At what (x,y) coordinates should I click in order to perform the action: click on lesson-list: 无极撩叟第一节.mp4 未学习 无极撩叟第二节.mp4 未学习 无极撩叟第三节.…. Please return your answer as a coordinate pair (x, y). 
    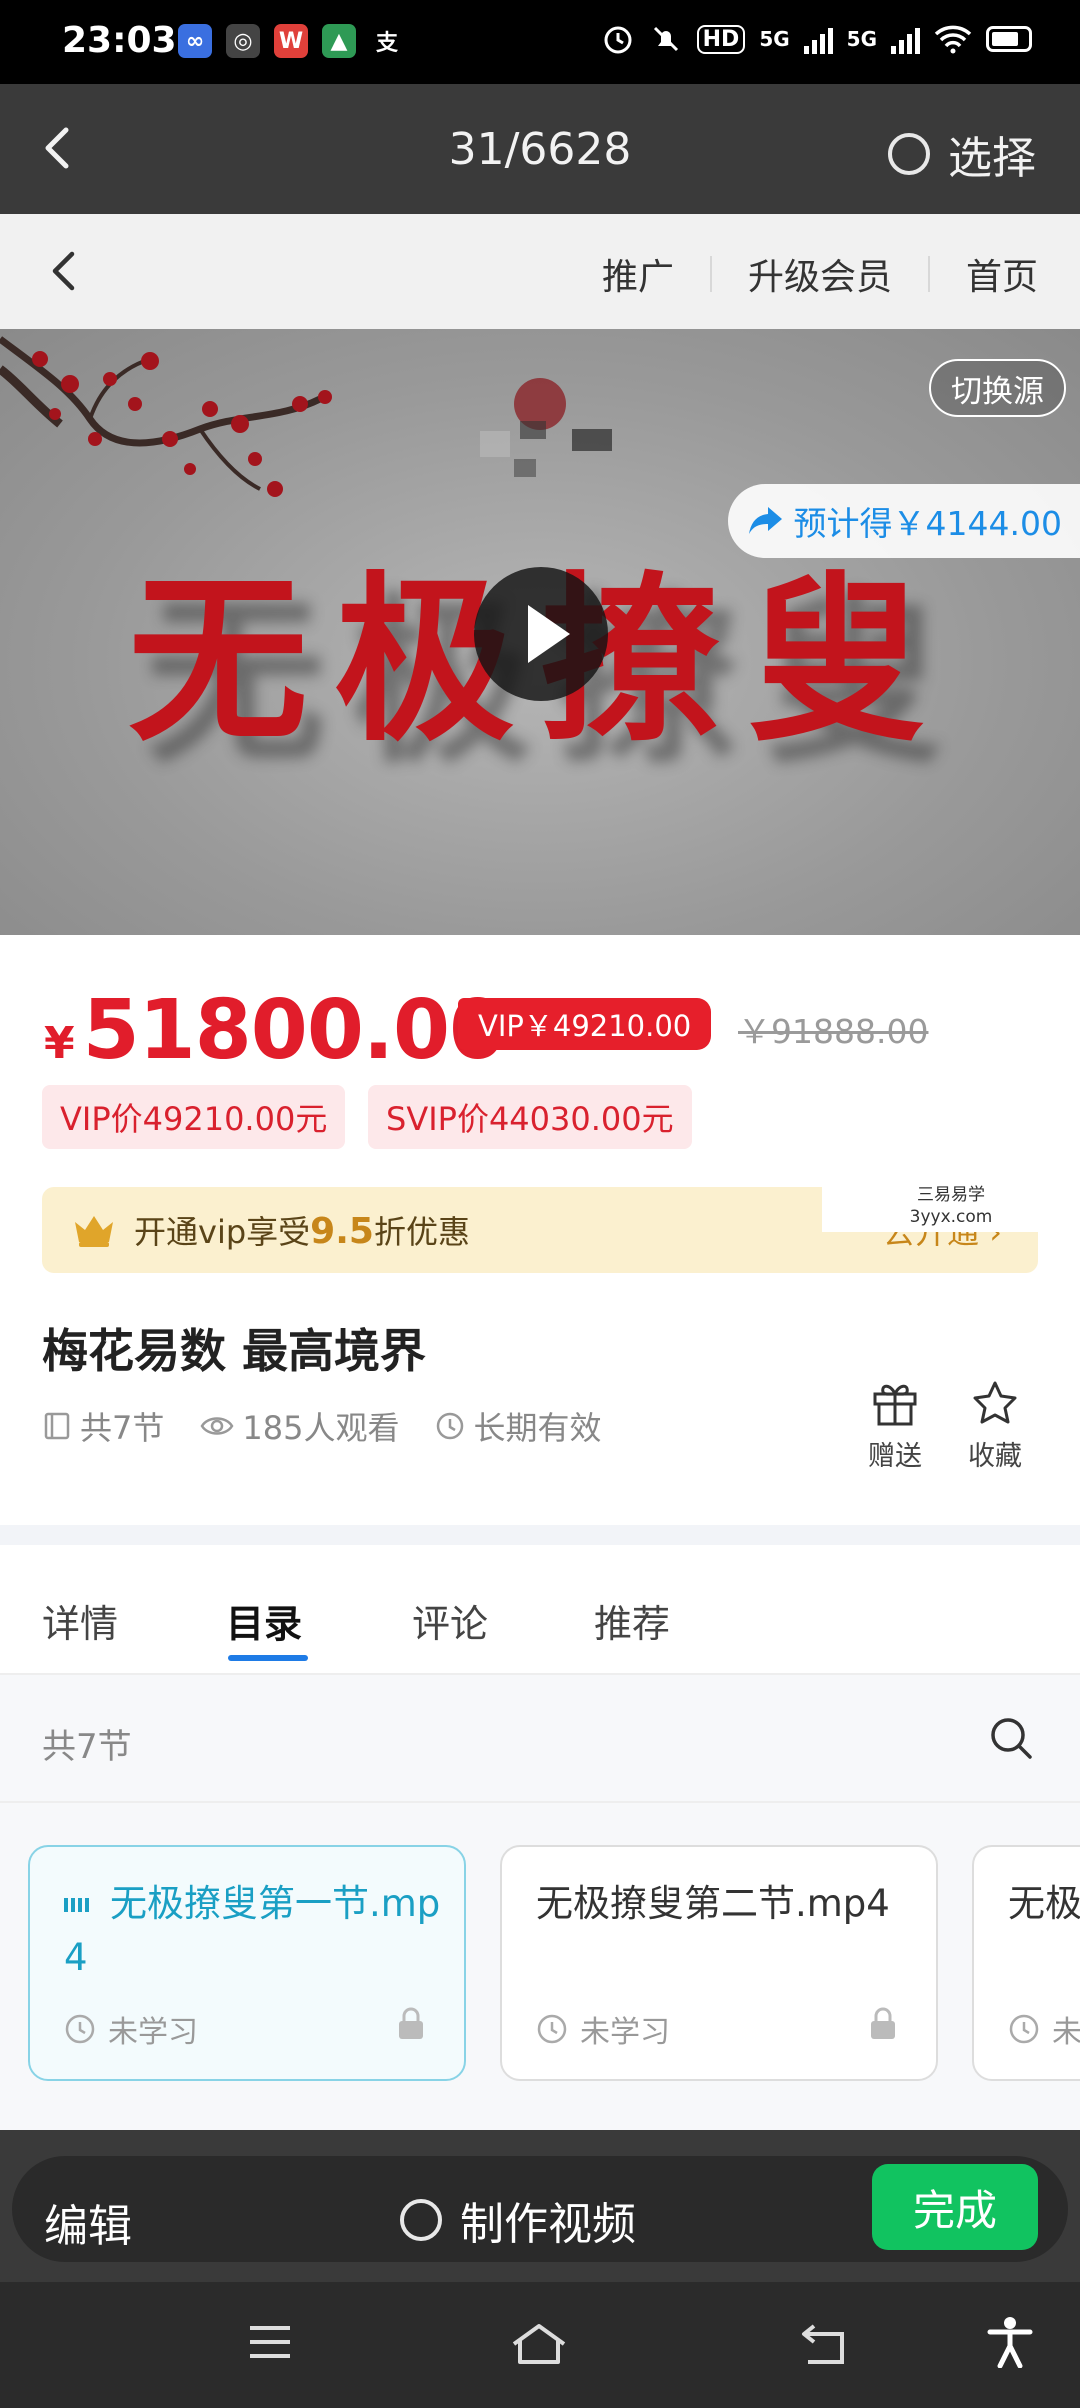
    Looking at the image, I should click on (540, 1966).